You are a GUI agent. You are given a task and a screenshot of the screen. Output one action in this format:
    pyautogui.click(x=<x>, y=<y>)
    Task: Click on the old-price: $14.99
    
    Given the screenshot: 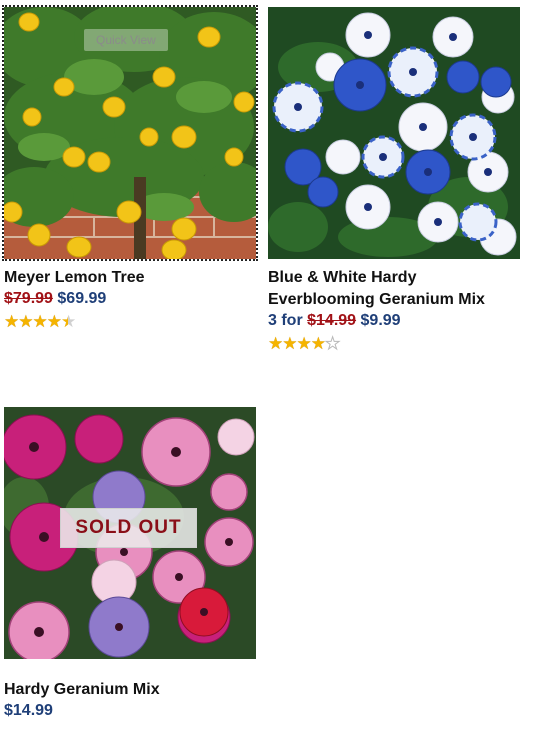 What is the action you would take?
    pyautogui.click(x=332, y=320)
    